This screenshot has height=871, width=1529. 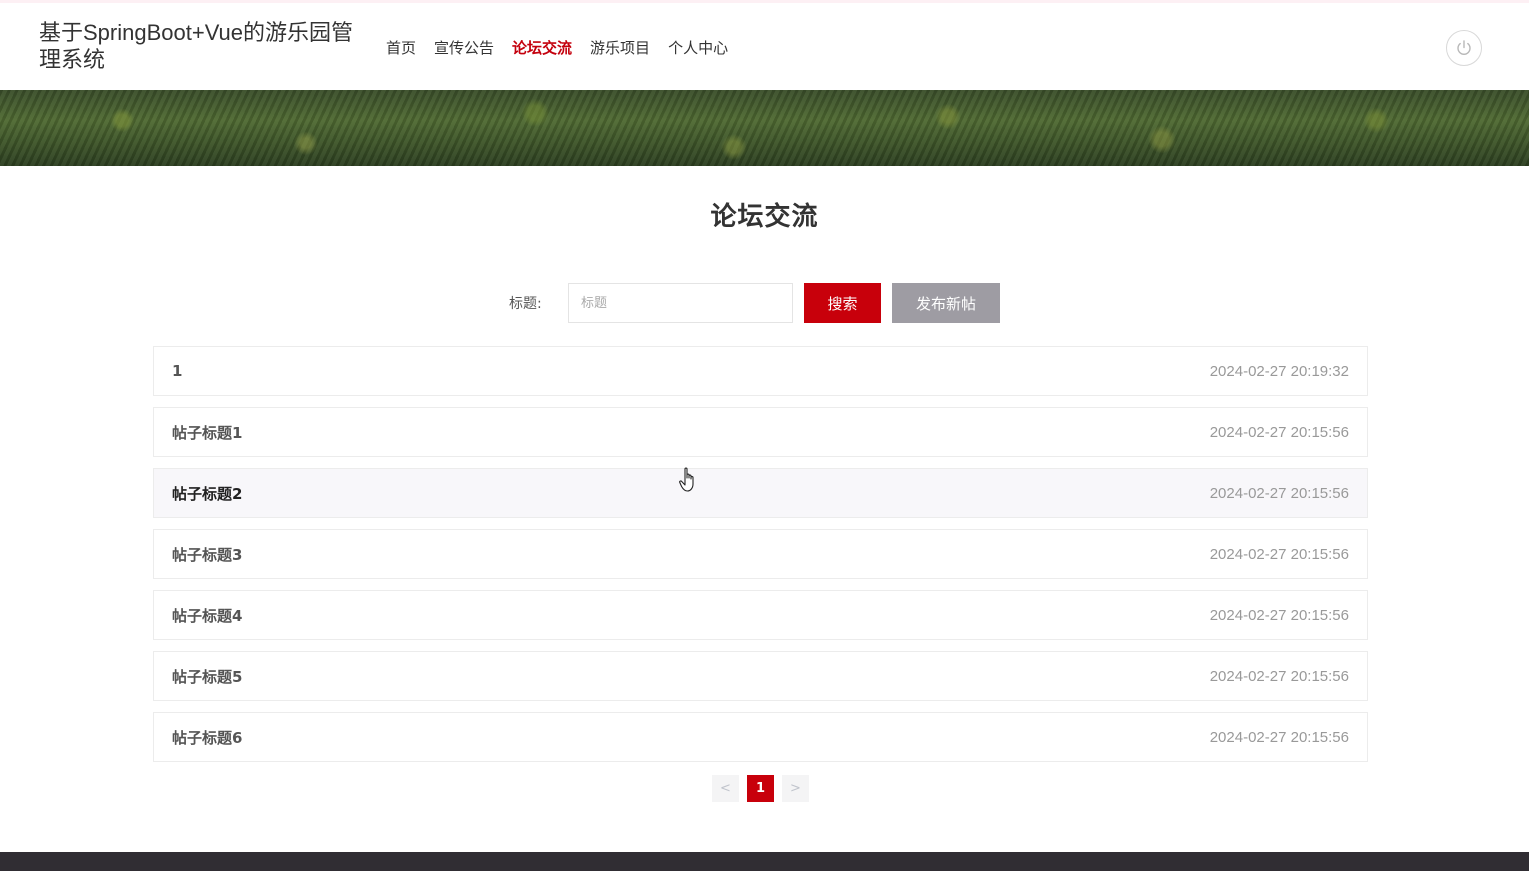 What do you see at coordinates (764, 128) in the screenshot?
I see `grass-banner` at bounding box center [764, 128].